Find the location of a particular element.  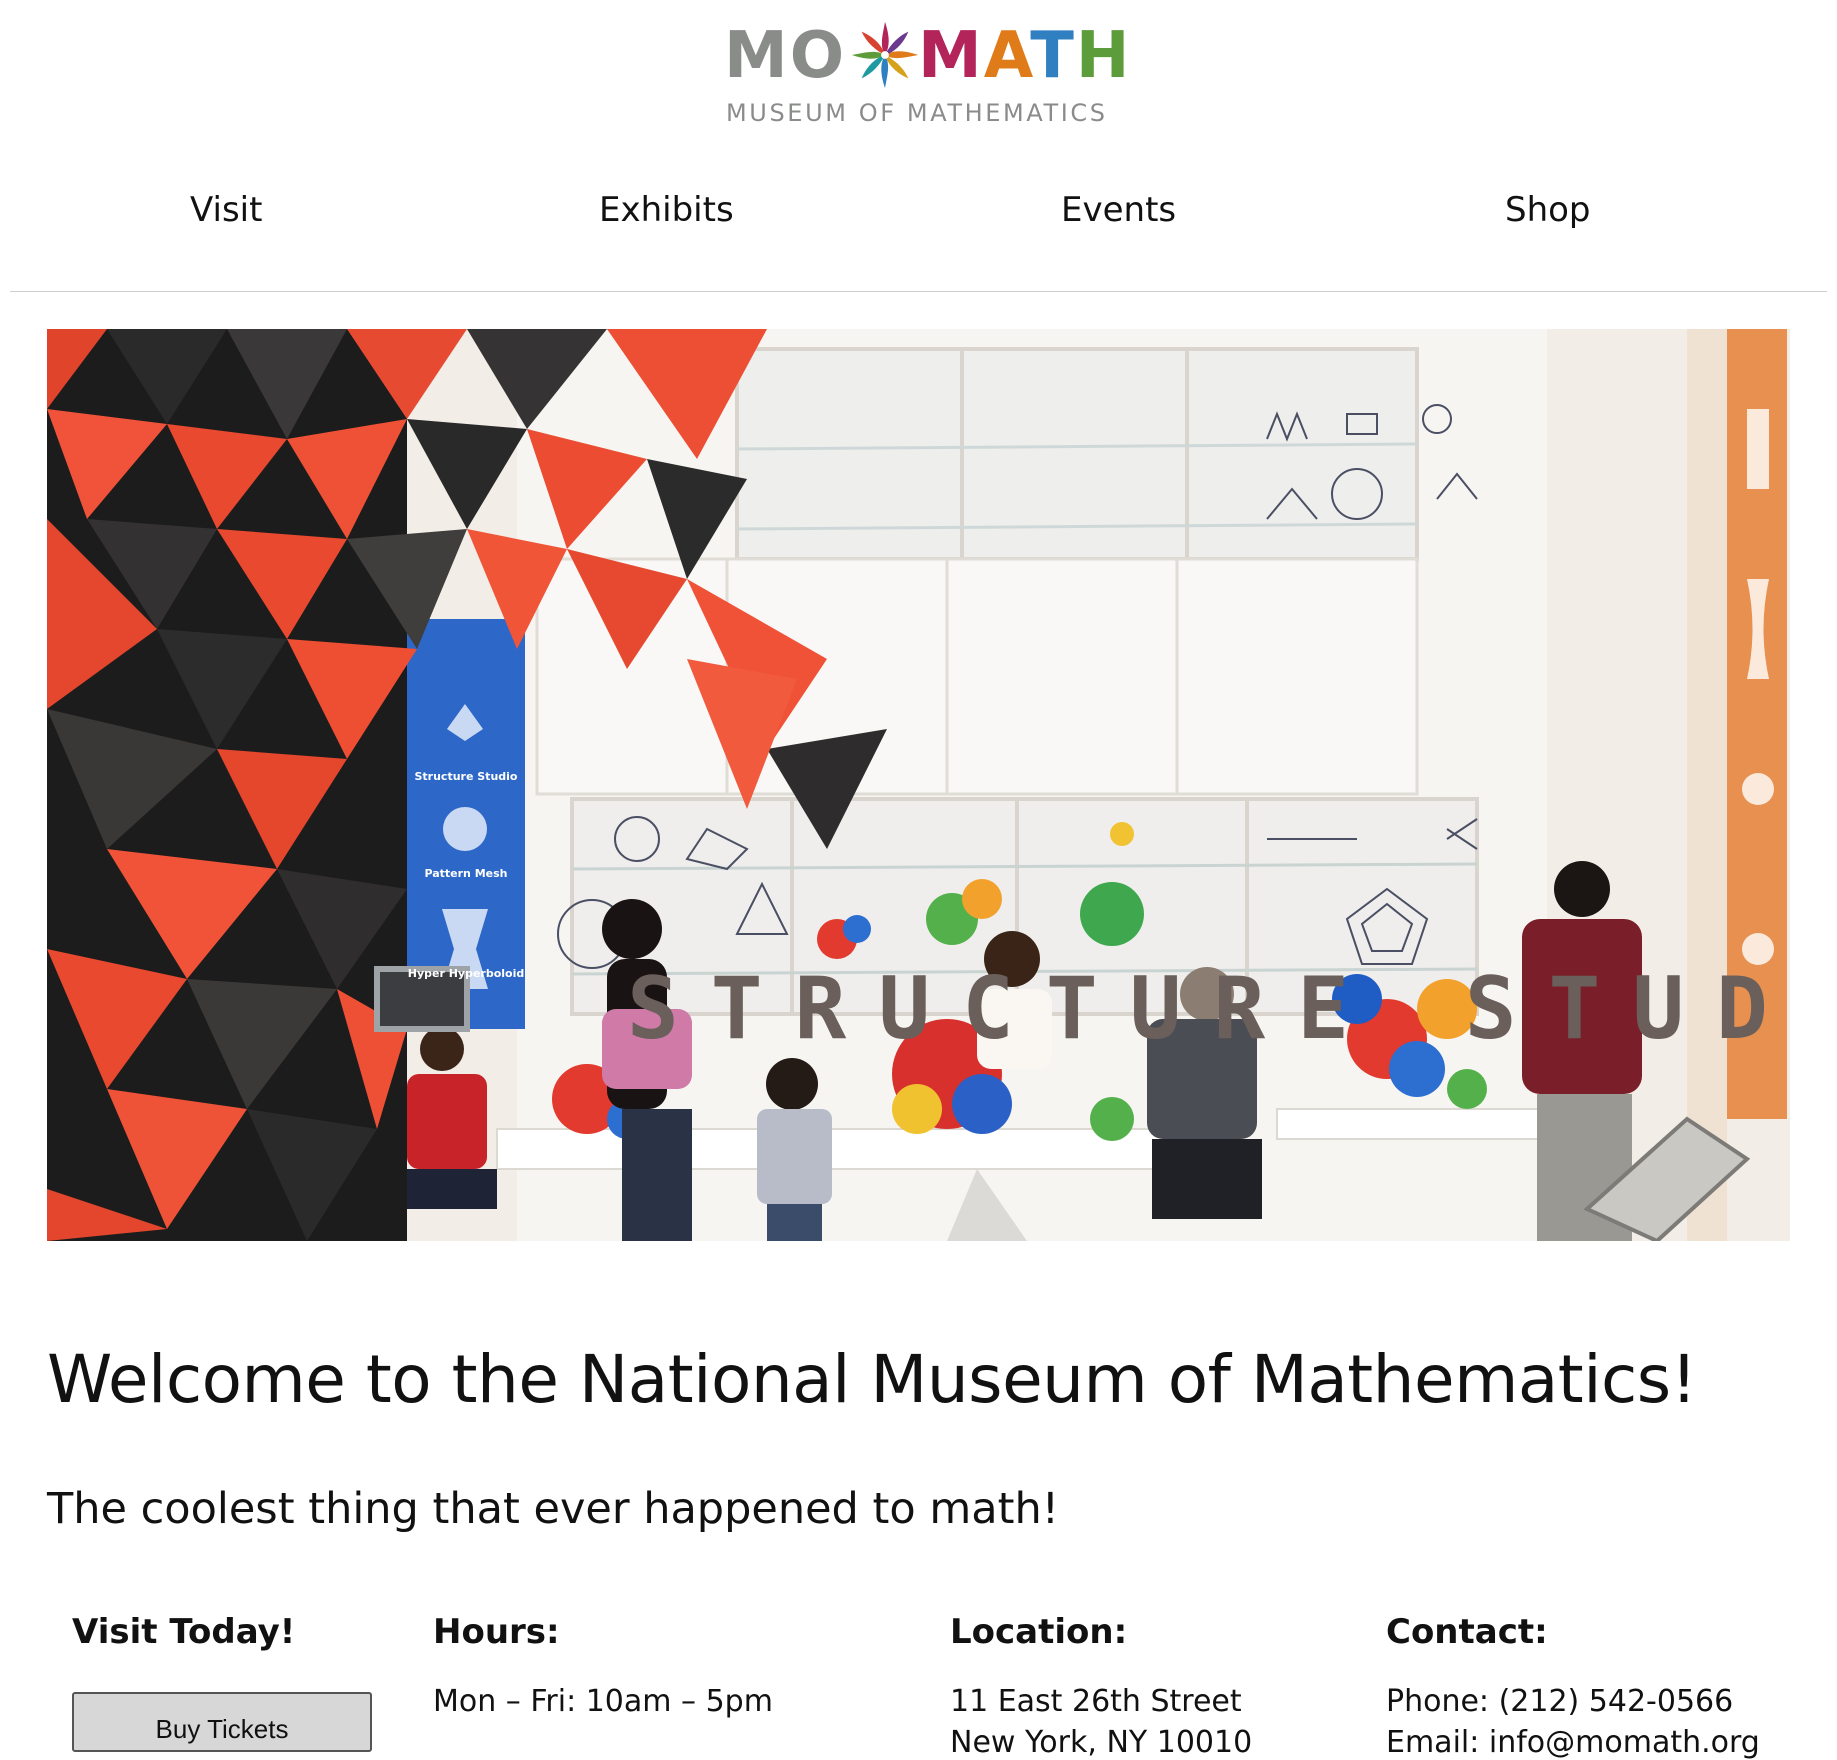

logo-letter-h: H is located at coordinates (1103, 56).